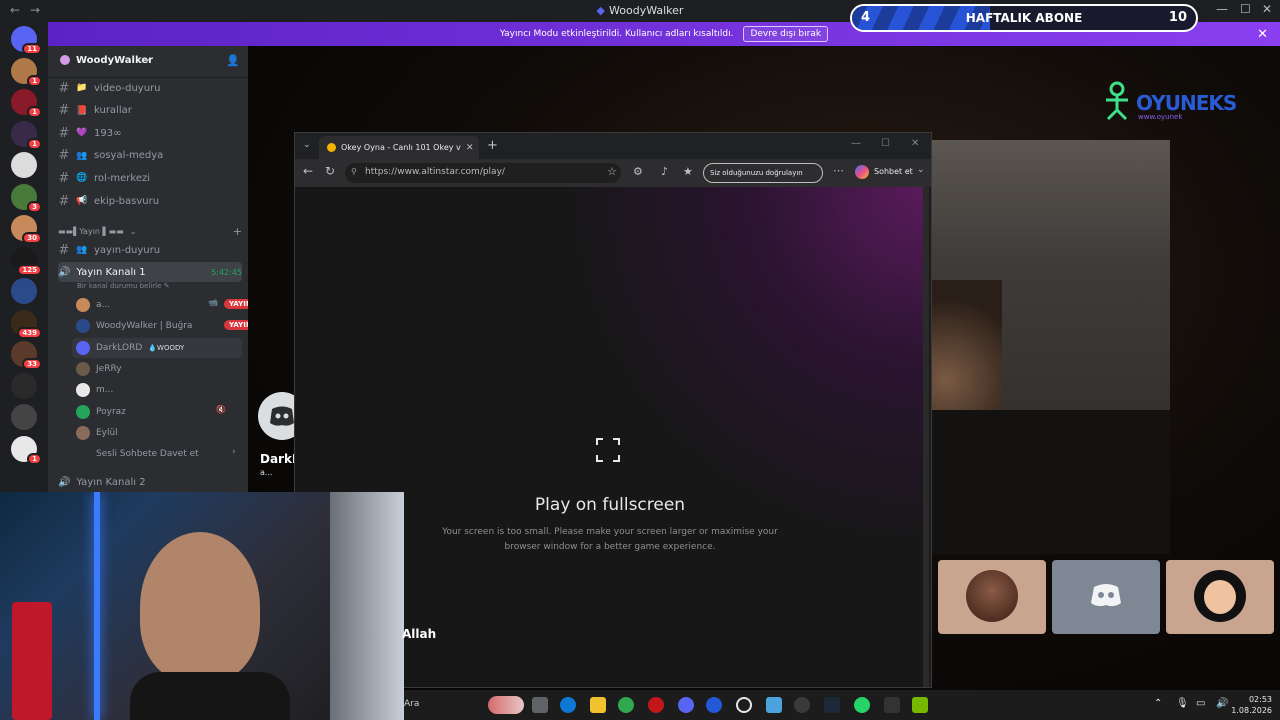 The width and height of the screenshot is (1280, 720). I want to click on page-scrollbar, so click(926, 437).